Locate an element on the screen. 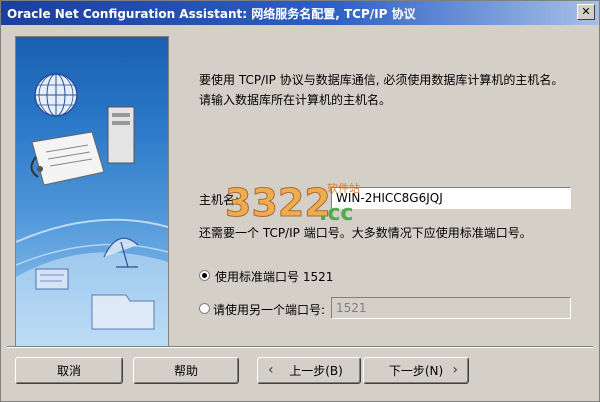 The image size is (600, 402). help-label: 帮助 is located at coordinates (185, 371).